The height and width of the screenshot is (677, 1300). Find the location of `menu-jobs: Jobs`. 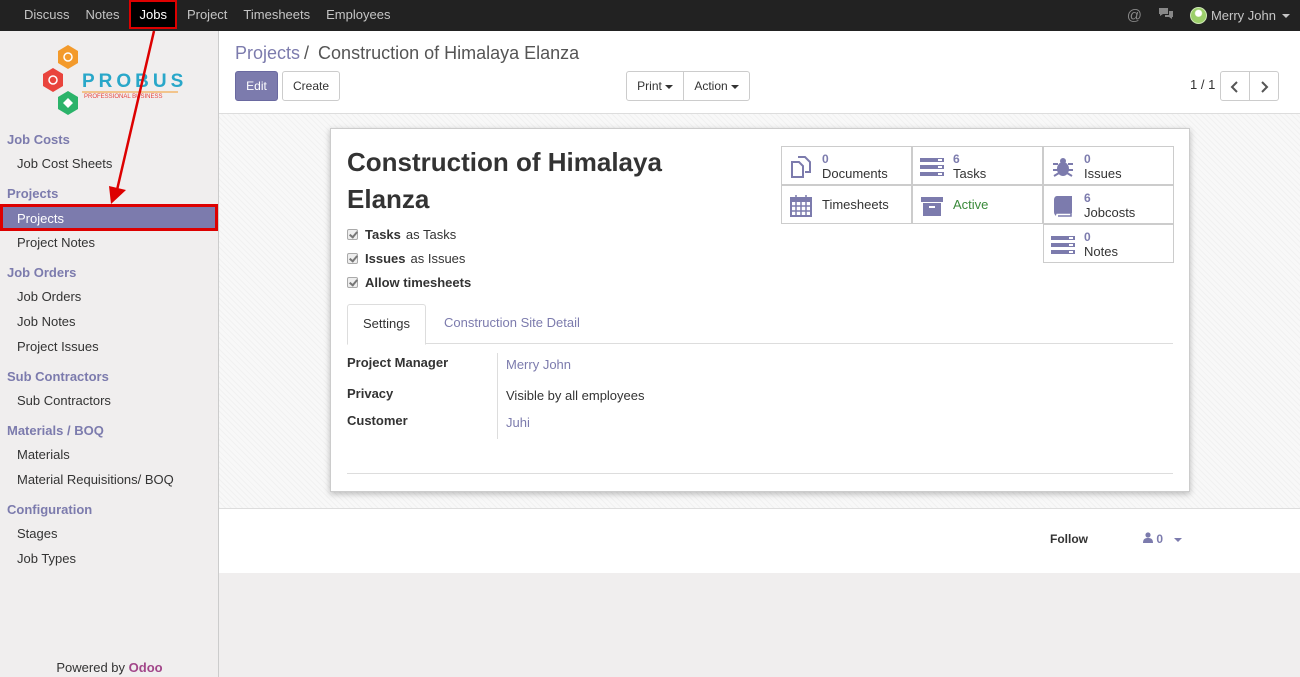

menu-jobs: Jobs is located at coordinates (153, 14).